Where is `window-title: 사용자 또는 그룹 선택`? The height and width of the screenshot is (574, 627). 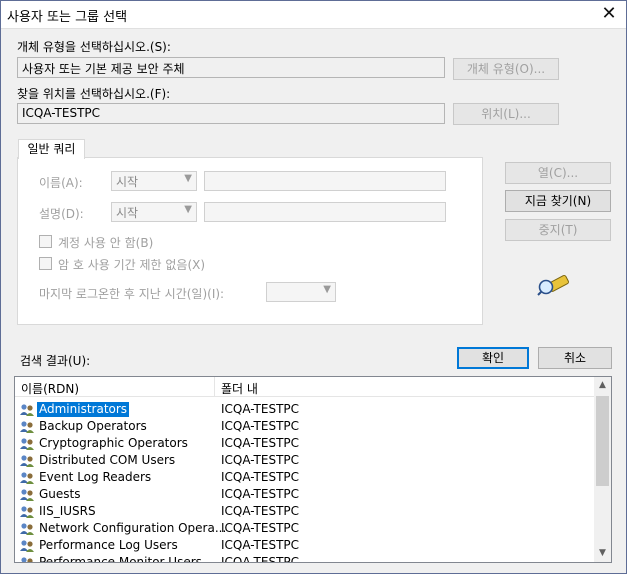
window-title: 사용자 또는 그룹 선택 is located at coordinates (67, 17).